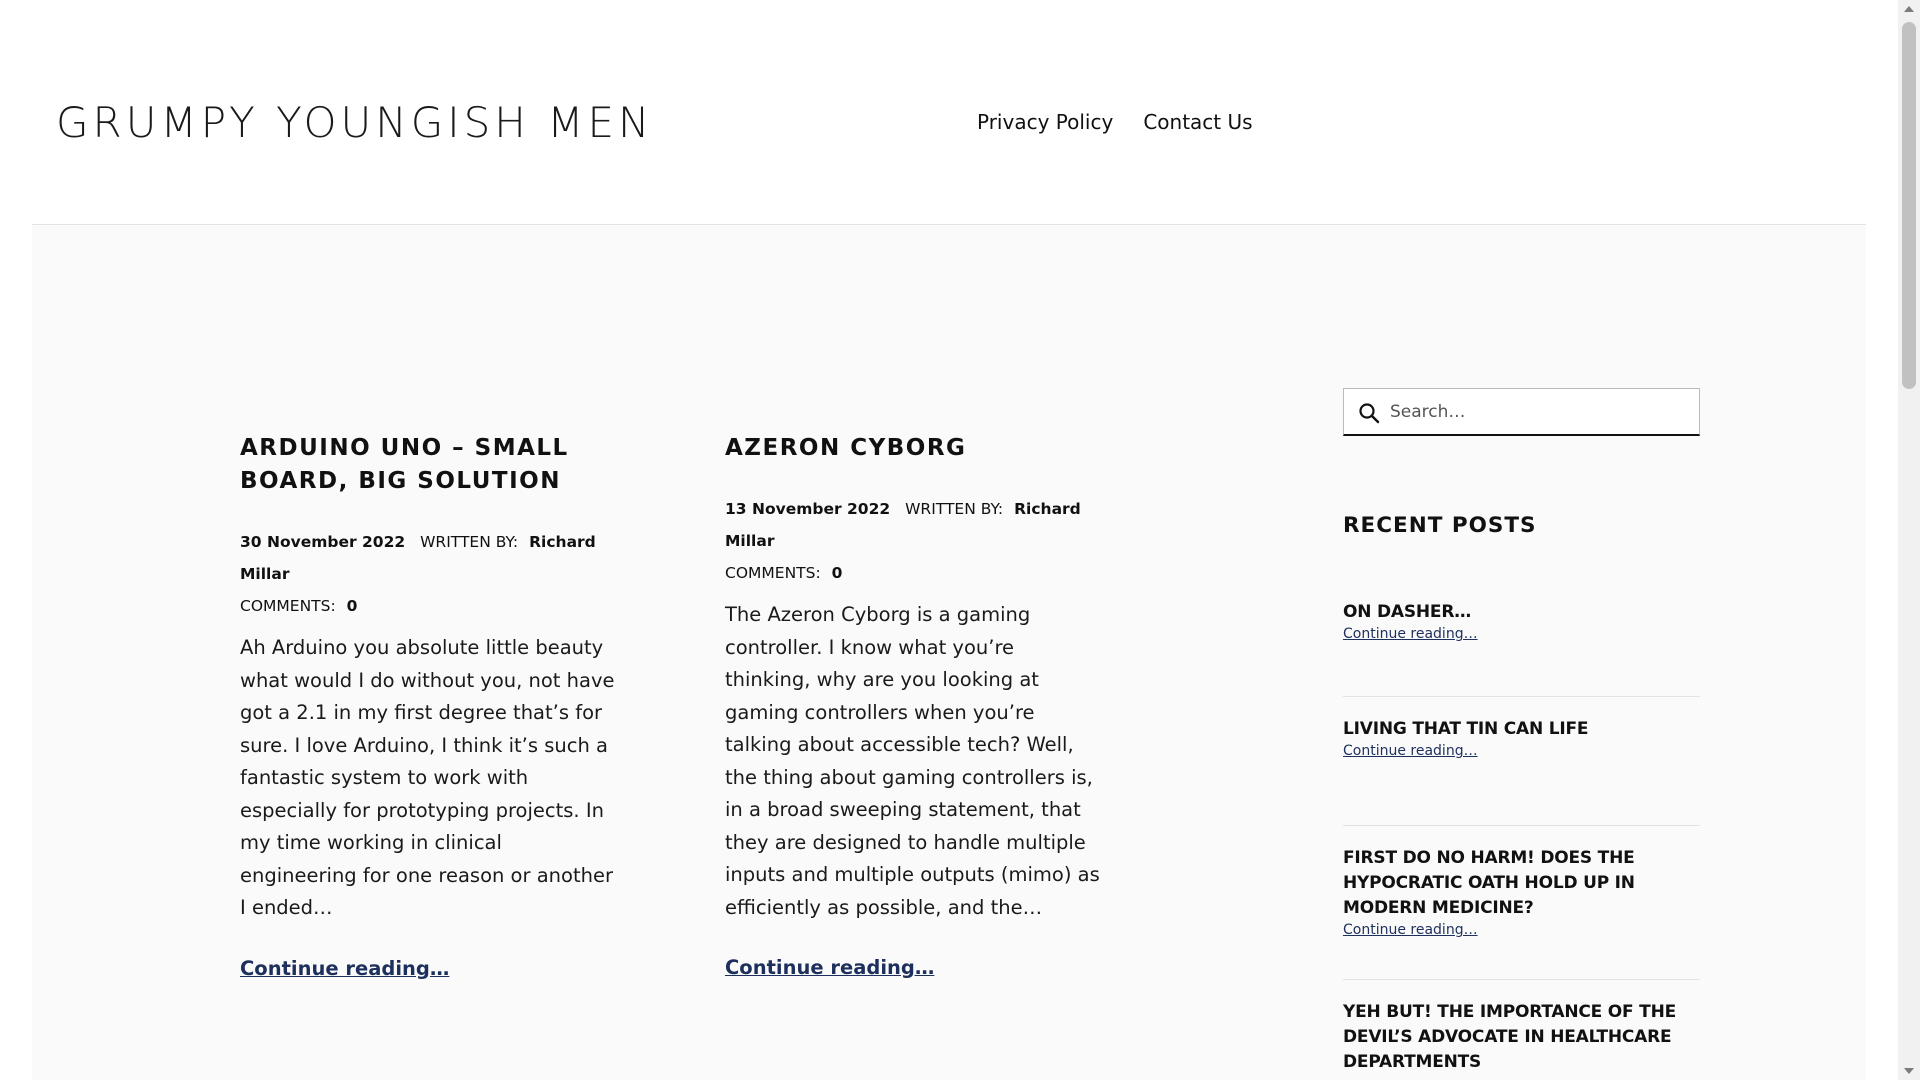 The image size is (1920, 1080). I want to click on post-date: 13 November 2022, so click(807, 509).